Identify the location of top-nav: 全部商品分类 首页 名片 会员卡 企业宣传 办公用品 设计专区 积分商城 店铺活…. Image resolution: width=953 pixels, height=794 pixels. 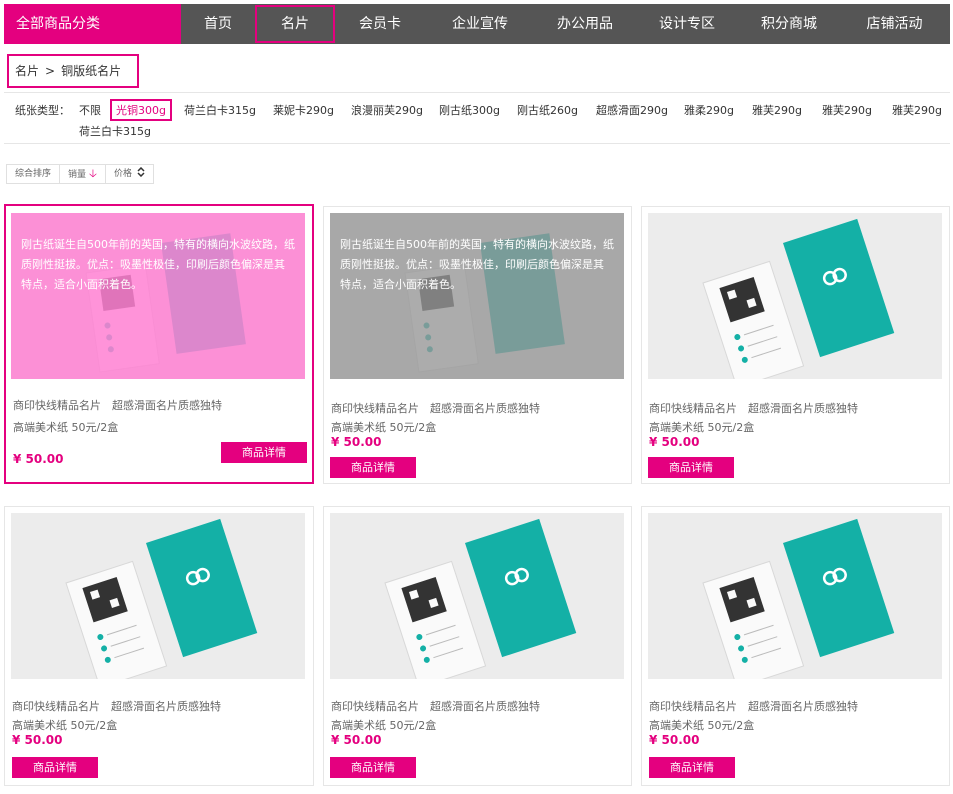
(477, 24).